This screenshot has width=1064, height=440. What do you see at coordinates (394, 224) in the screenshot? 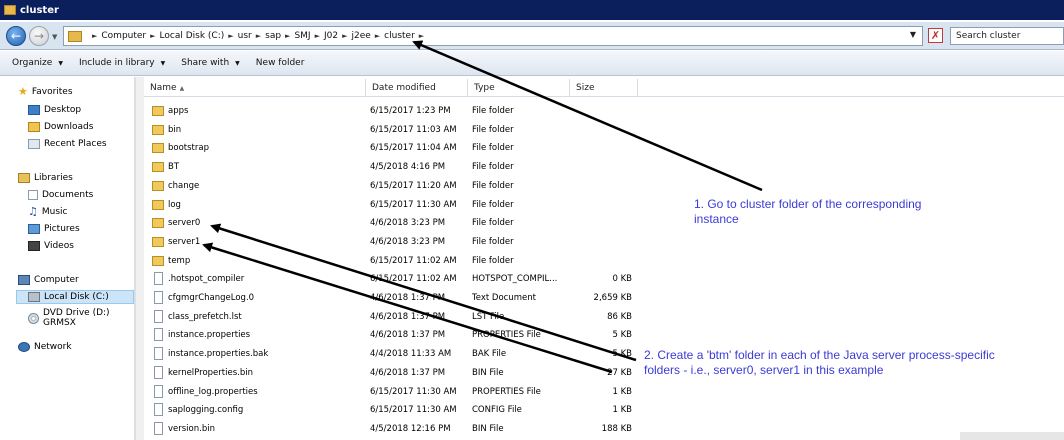
I see `file-row: server0 4/6/2018 3:23 PM File folder` at bounding box center [394, 224].